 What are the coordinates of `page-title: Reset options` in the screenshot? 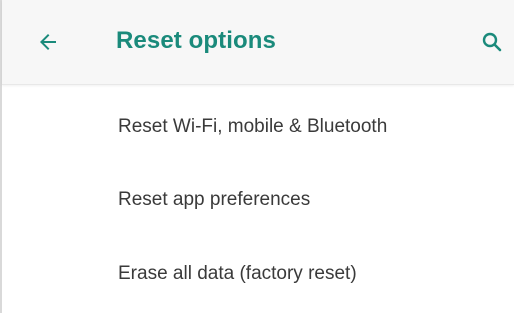 It's located at (196, 40).